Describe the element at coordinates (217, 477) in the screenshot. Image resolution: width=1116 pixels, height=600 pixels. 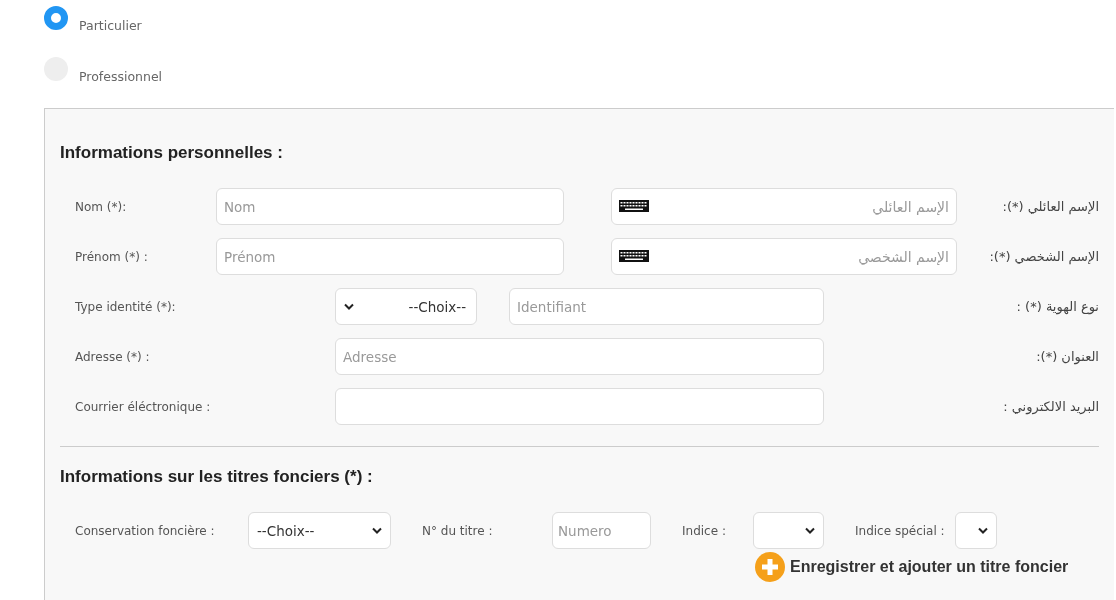
I see `section-heading: Informations sur les titres fonciers (*) :` at that location.